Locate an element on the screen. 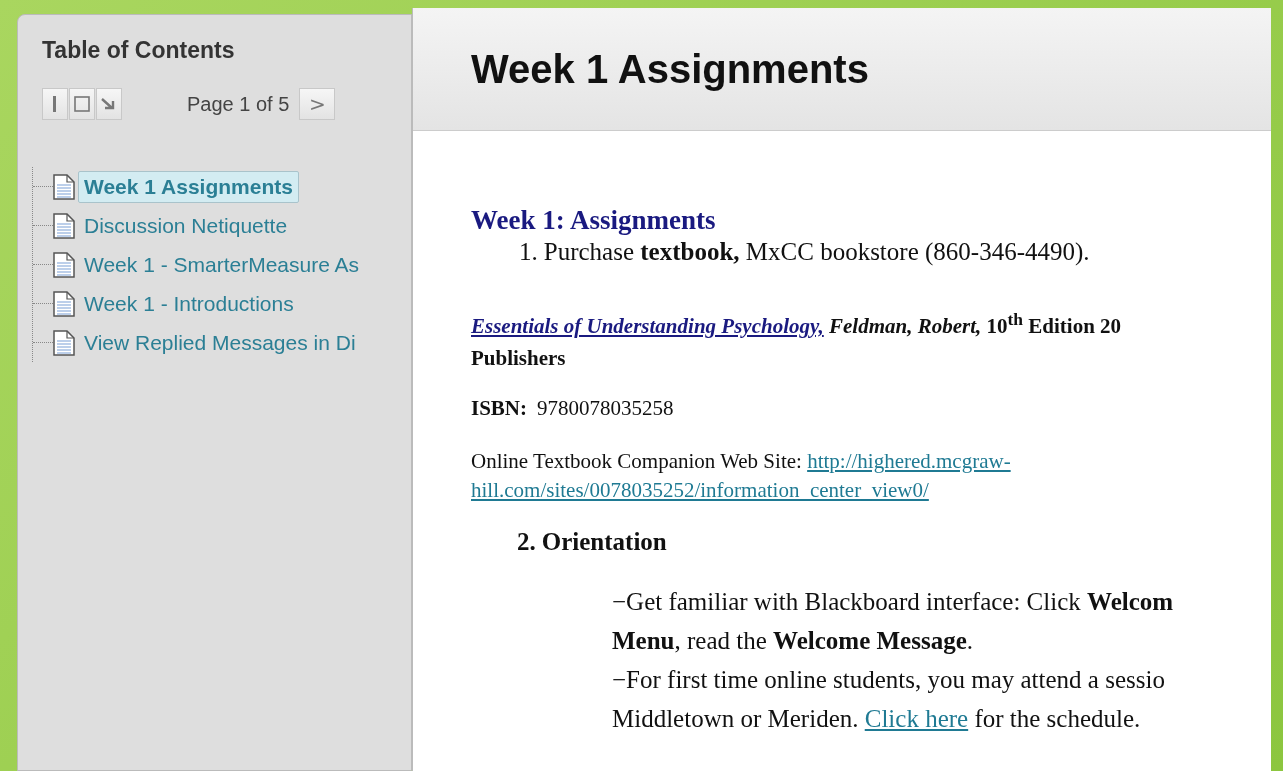  arrow-button is located at coordinates (109, 104).